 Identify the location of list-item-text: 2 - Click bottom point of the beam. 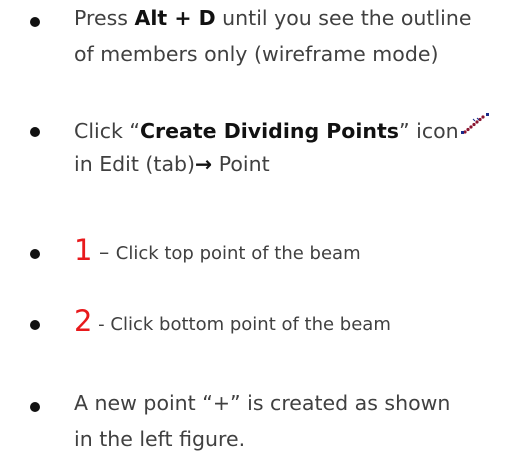
(289, 323).